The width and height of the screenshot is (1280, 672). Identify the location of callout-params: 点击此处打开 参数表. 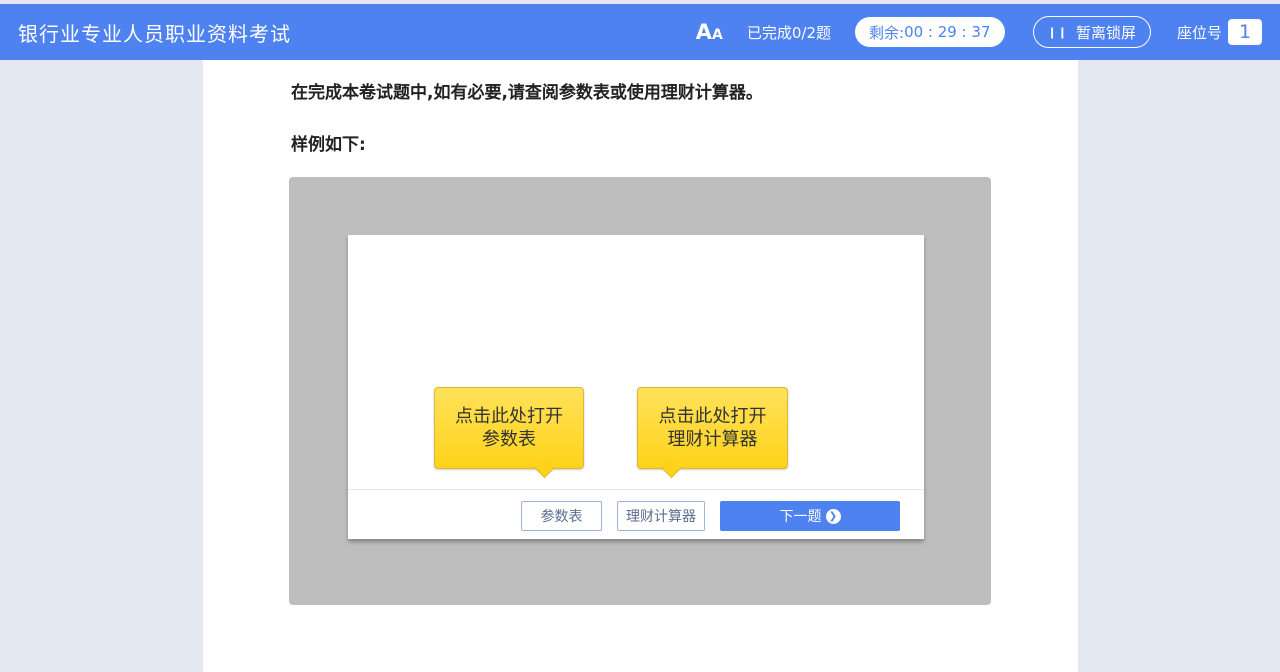
(509, 433).